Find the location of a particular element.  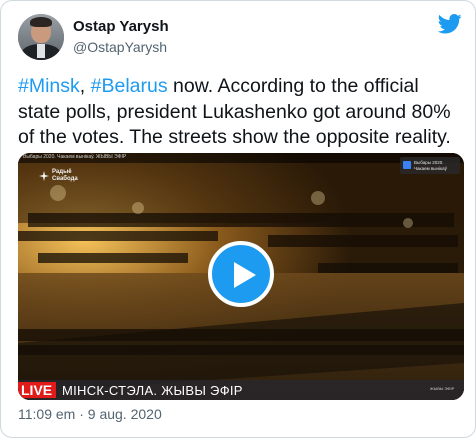

avatar-shirt is located at coordinates (41, 51).